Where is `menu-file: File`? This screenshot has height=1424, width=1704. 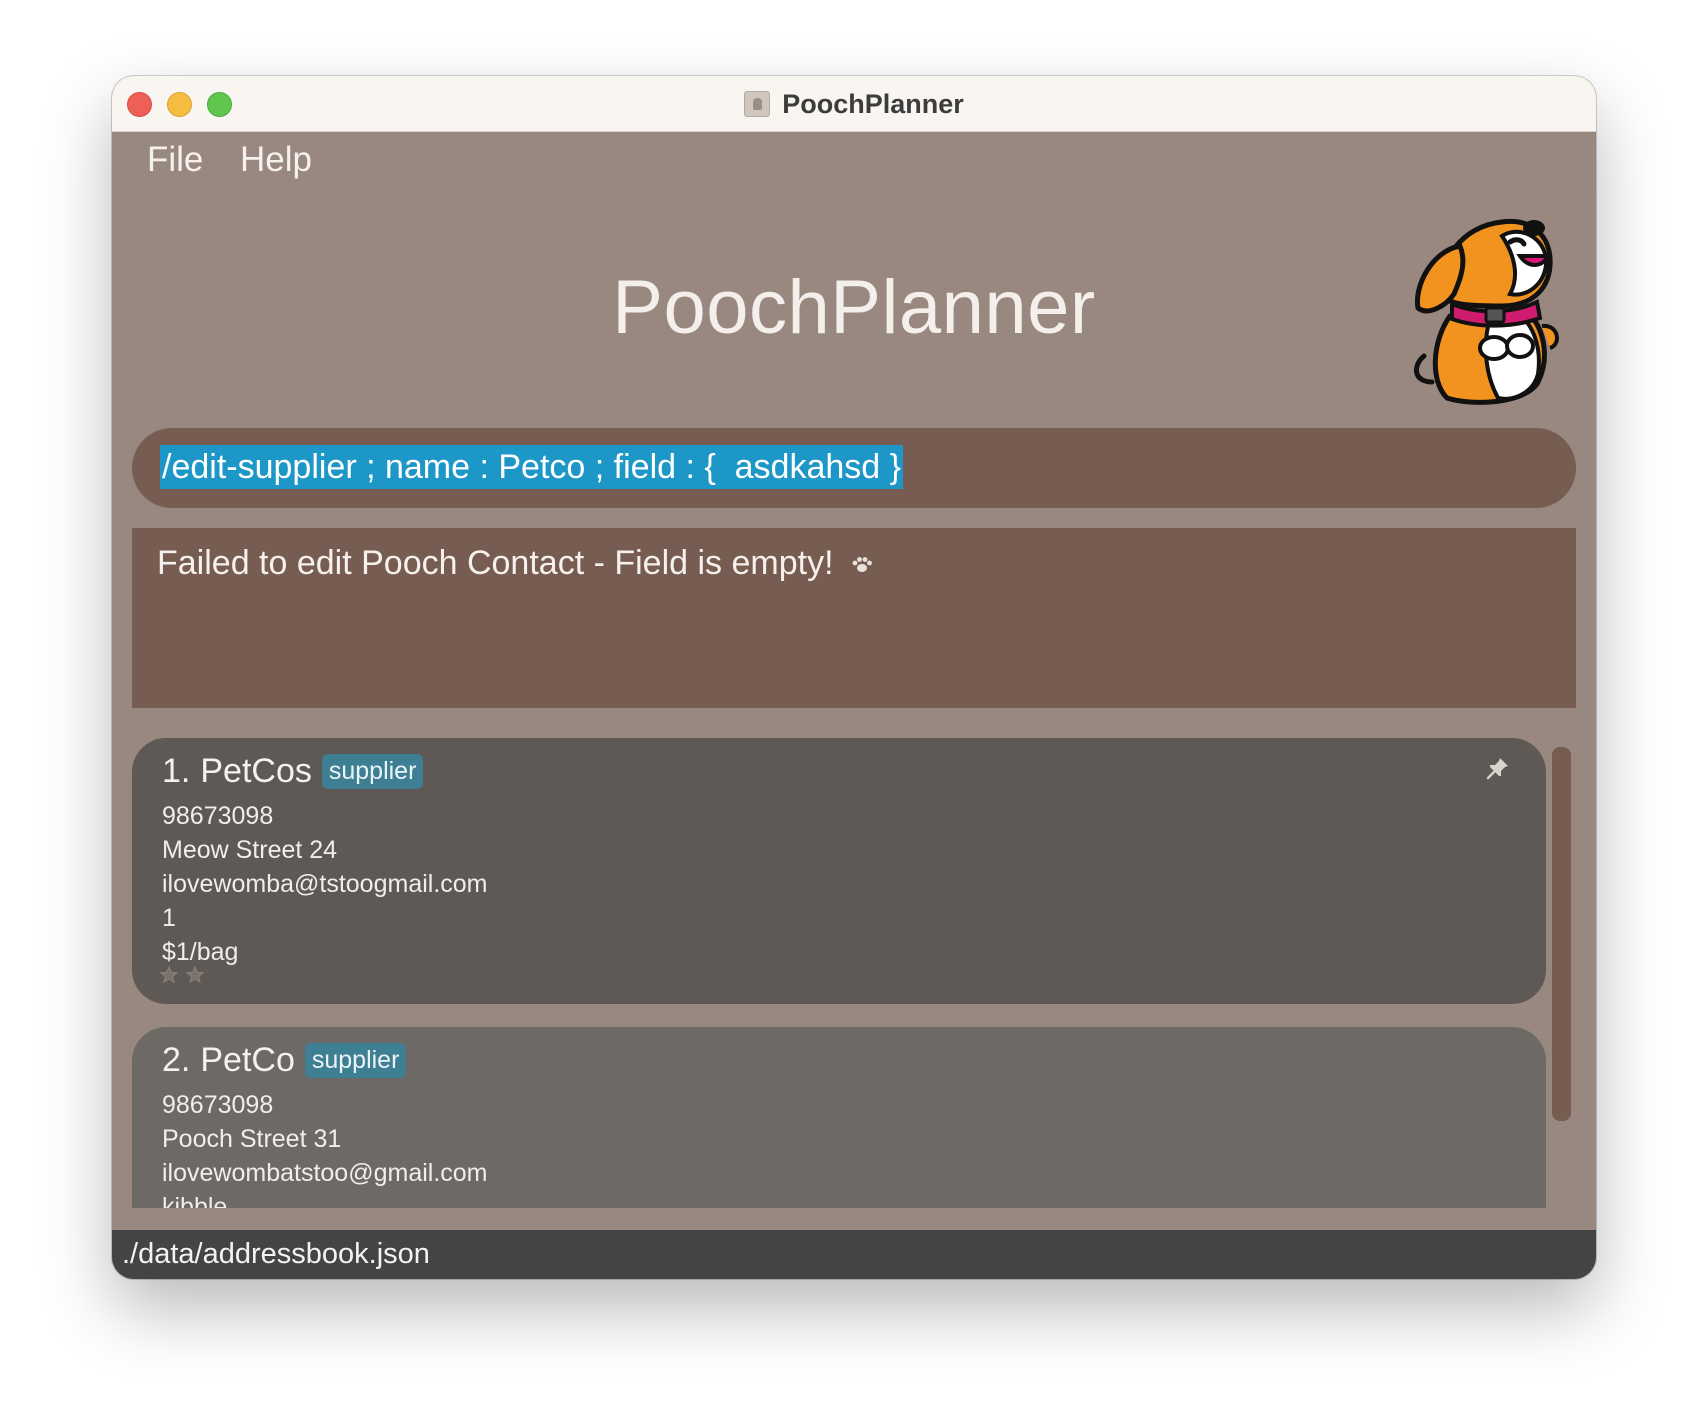 menu-file: File is located at coordinates (175, 160).